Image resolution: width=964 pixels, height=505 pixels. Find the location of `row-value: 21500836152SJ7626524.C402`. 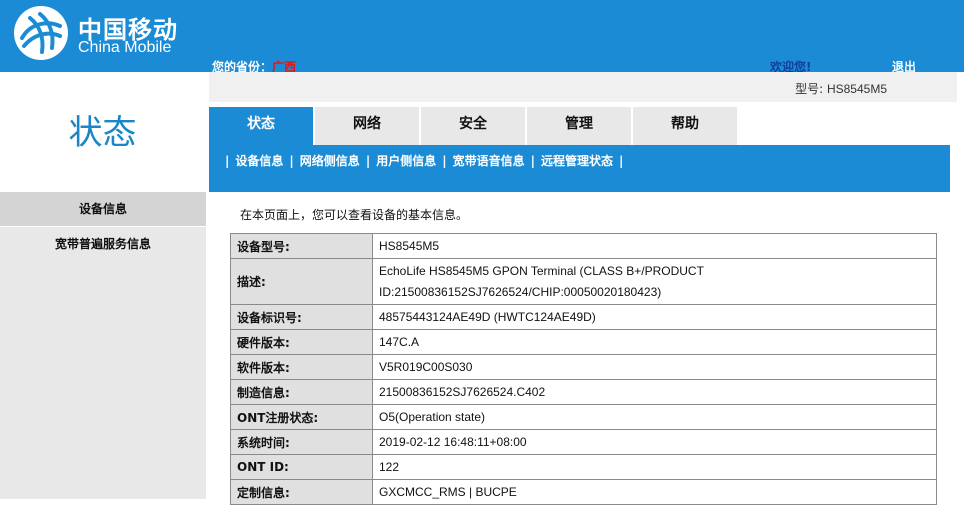

row-value: 21500836152SJ7626524.C402 is located at coordinates (654, 392).